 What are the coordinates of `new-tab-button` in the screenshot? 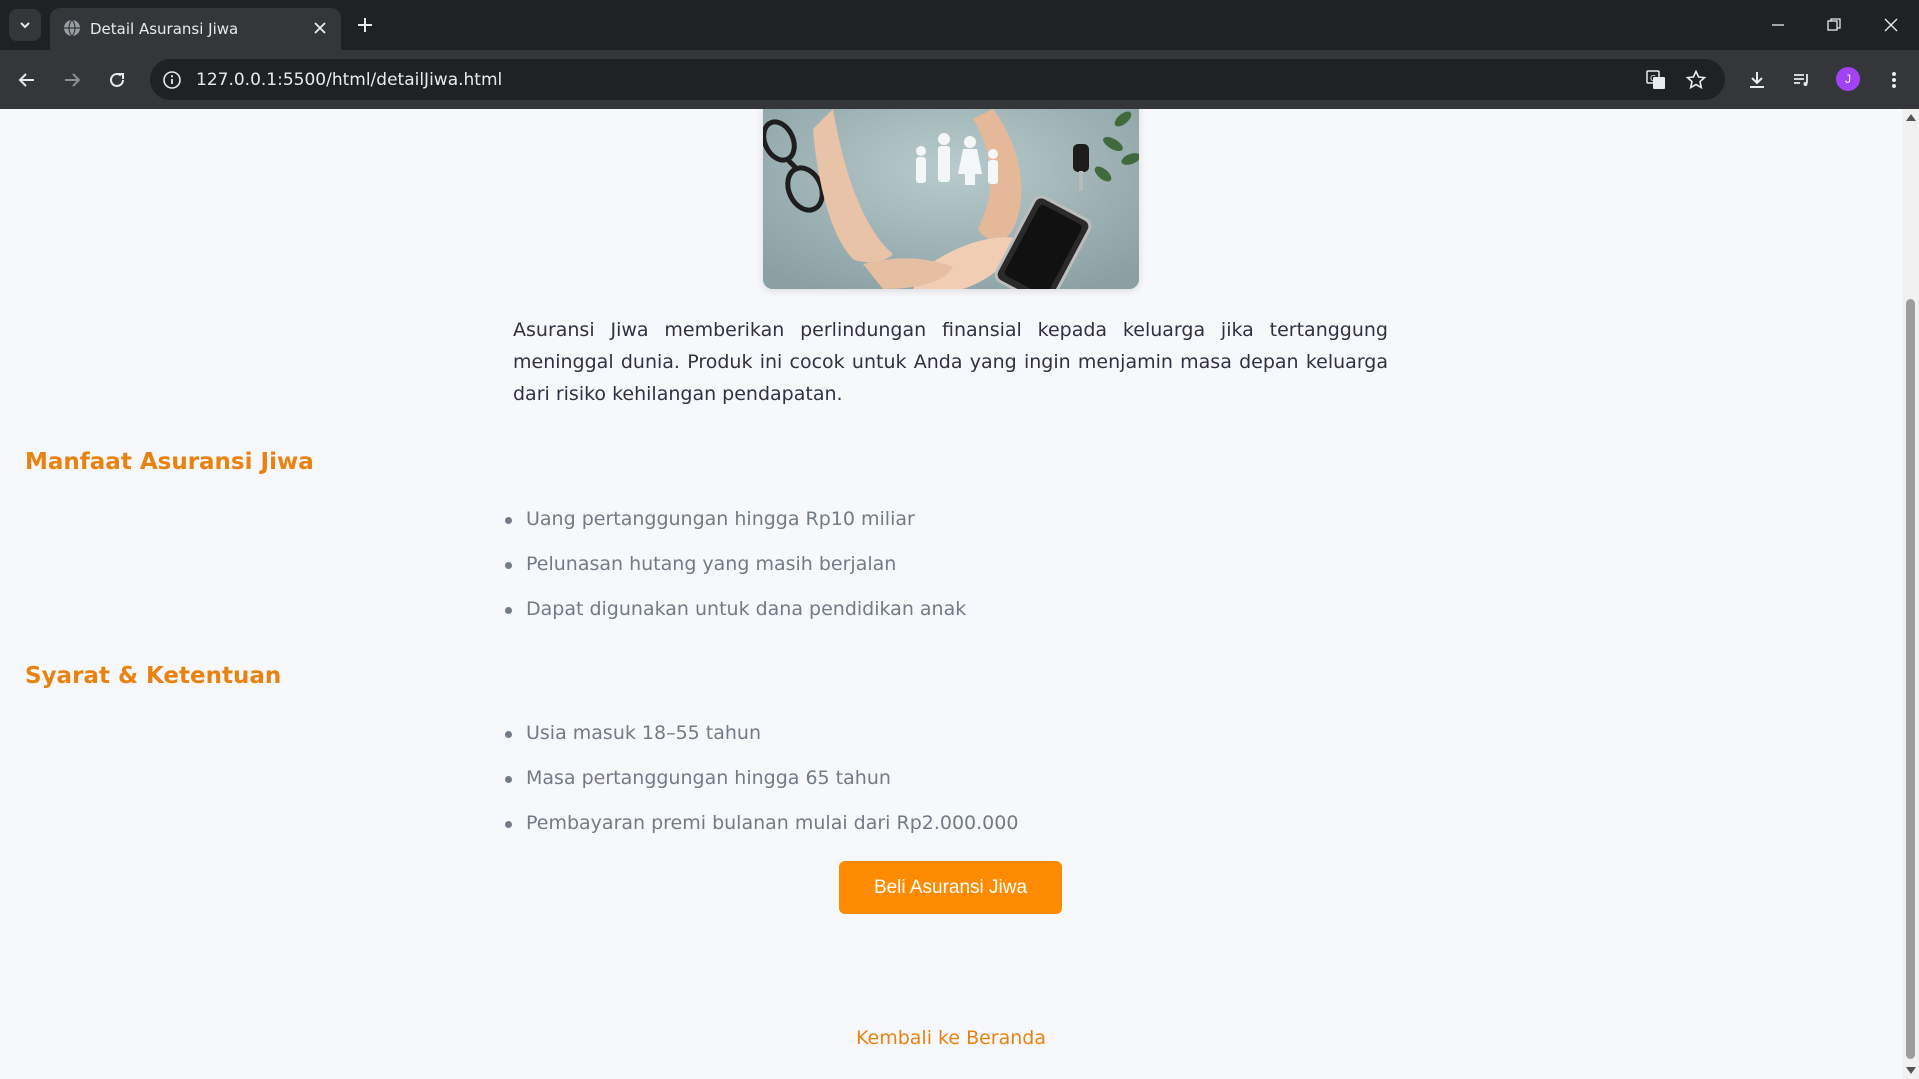 It's located at (365, 25).